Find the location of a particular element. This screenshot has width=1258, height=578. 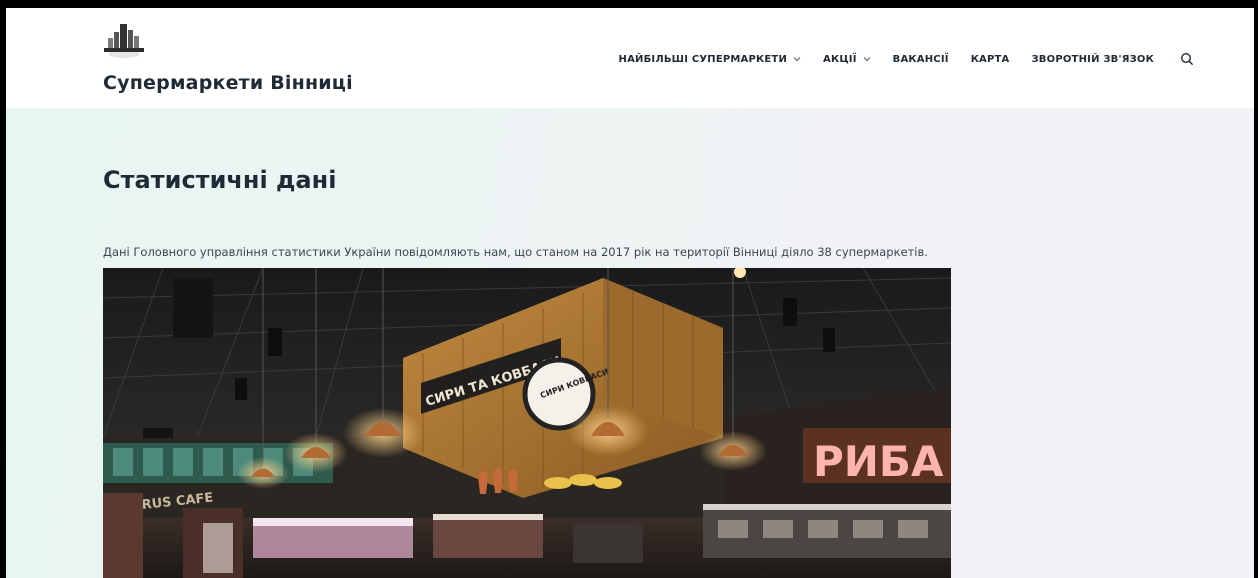

site-title: Супермаркети Вінниці is located at coordinates (228, 83).